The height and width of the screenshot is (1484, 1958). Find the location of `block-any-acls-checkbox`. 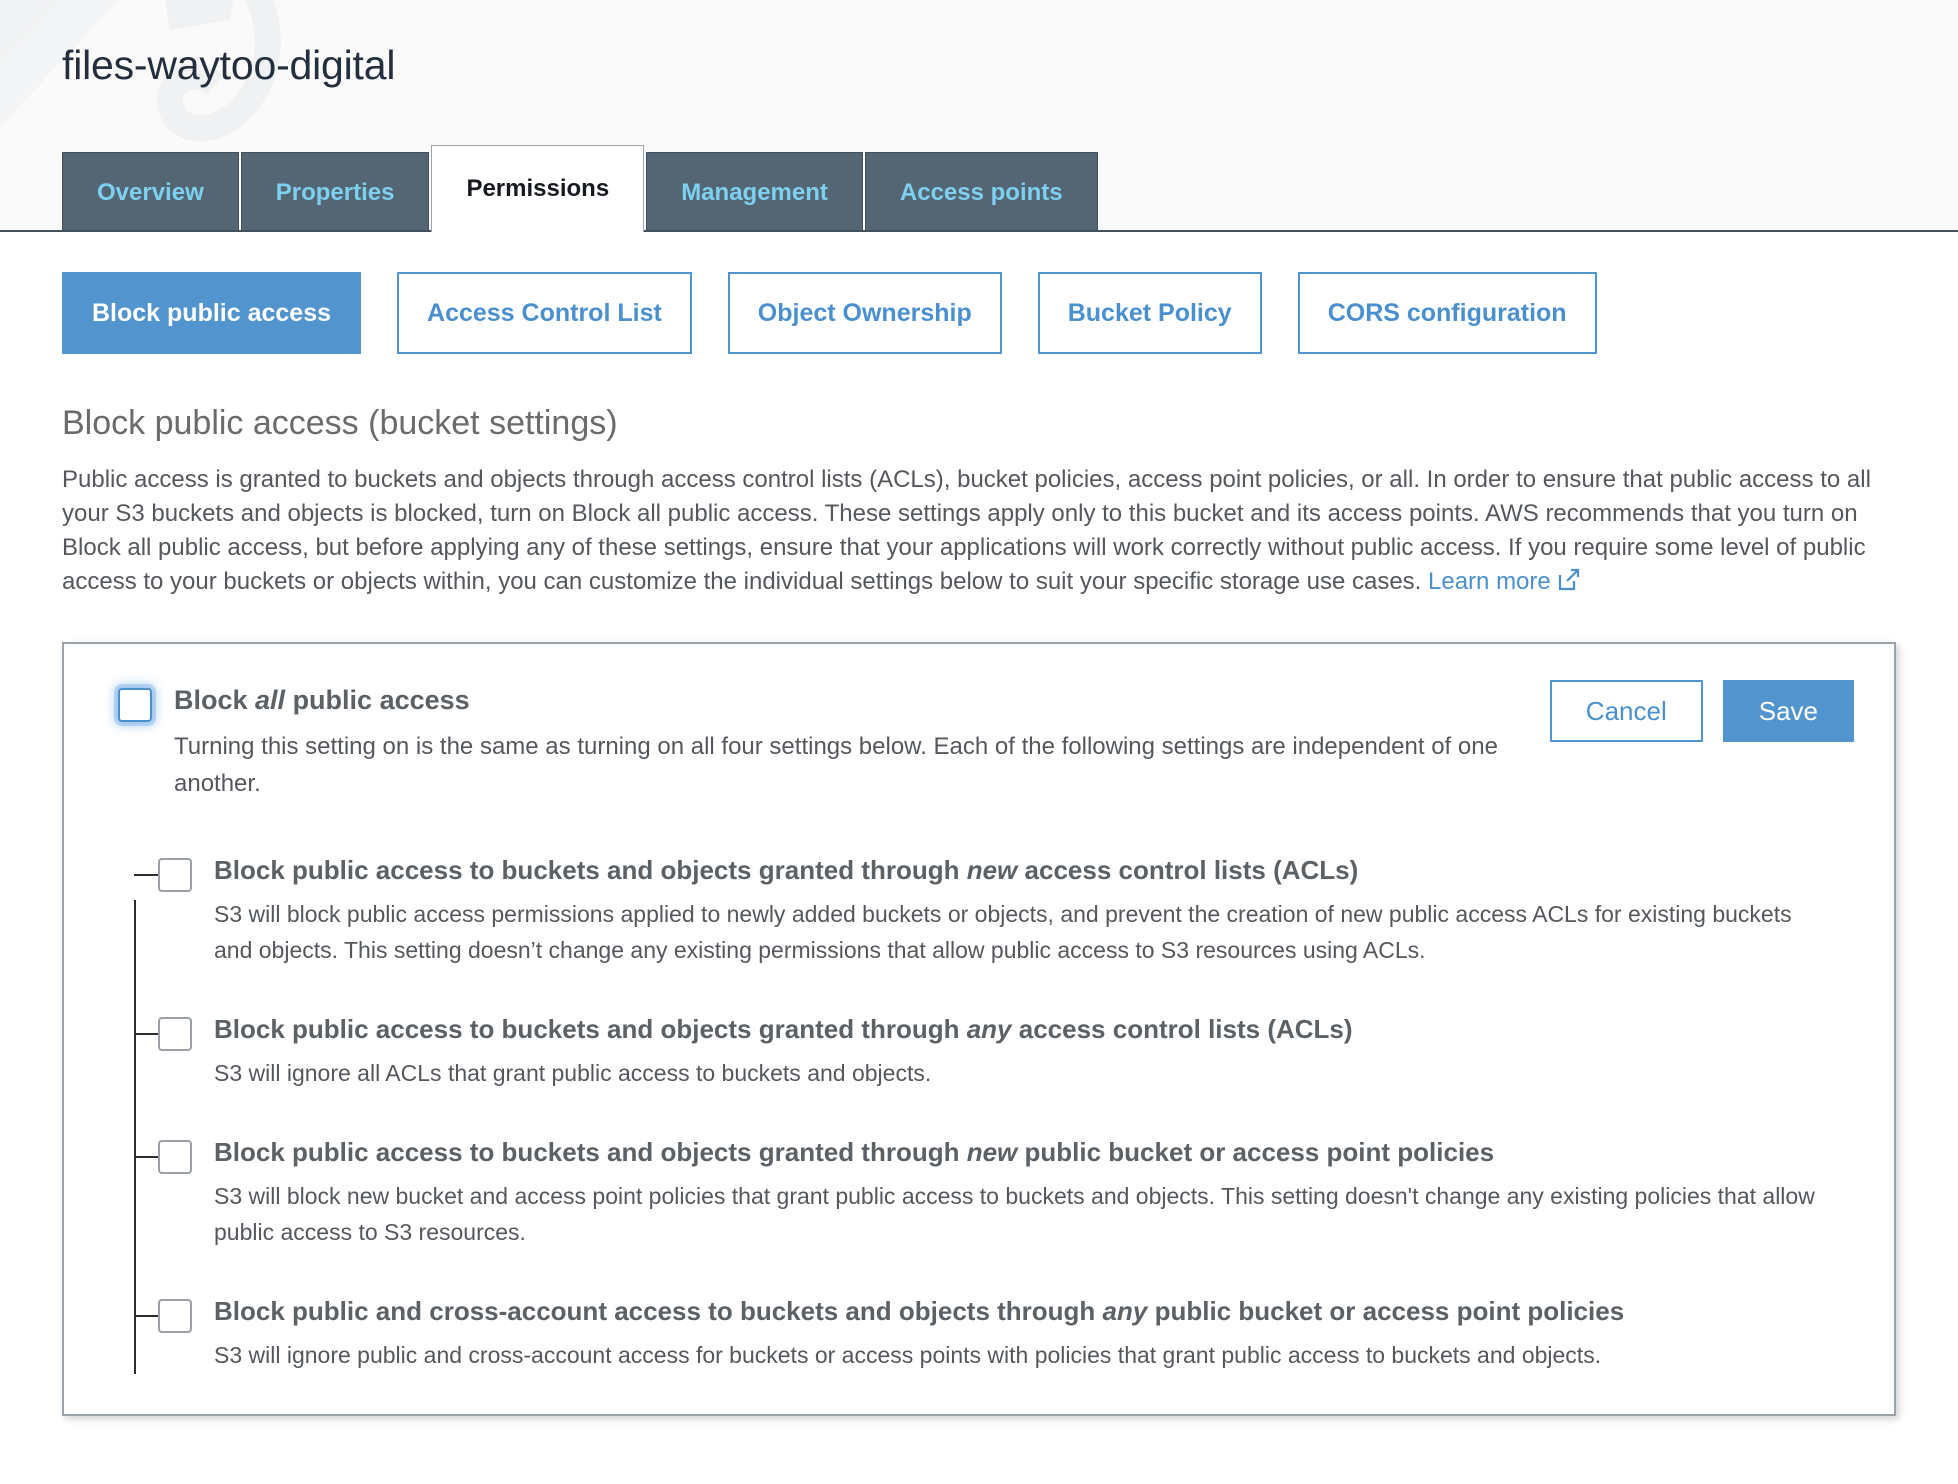

block-any-acls-checkbox is located at coordinates (175, 1034).